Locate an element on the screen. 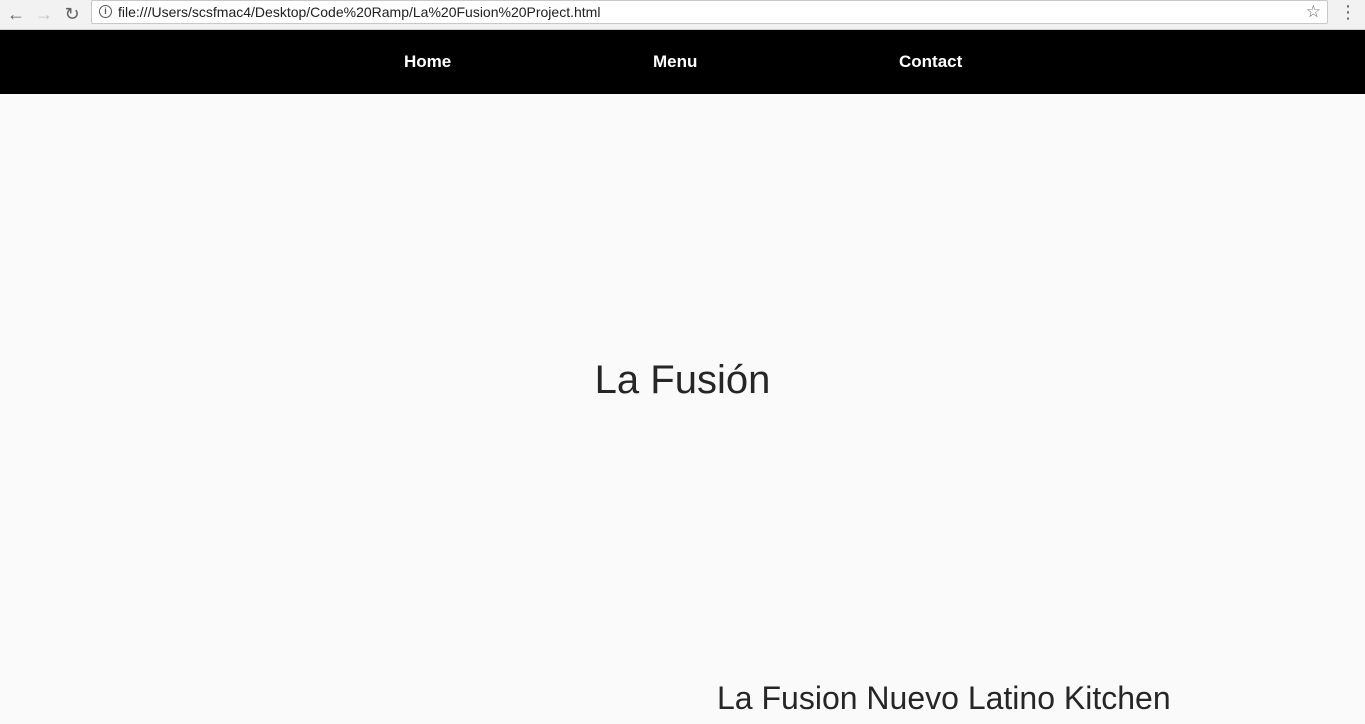 This screenshot has width=1365, height=724. nav-link-home: Home is located at coordinates (427, 62).